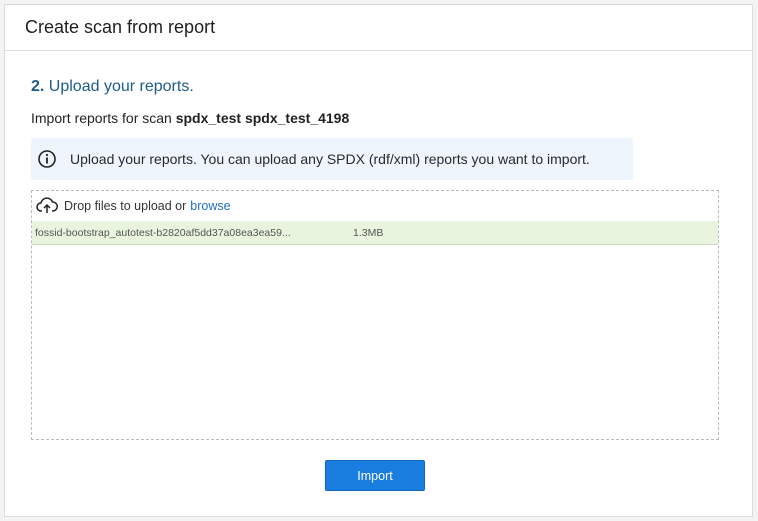 This screenshot has width=758, height=521. Describe the element at coordinates (125, 206) in the screenshot. I see `dropzone-prompt: Drop files to upload or` at that location.